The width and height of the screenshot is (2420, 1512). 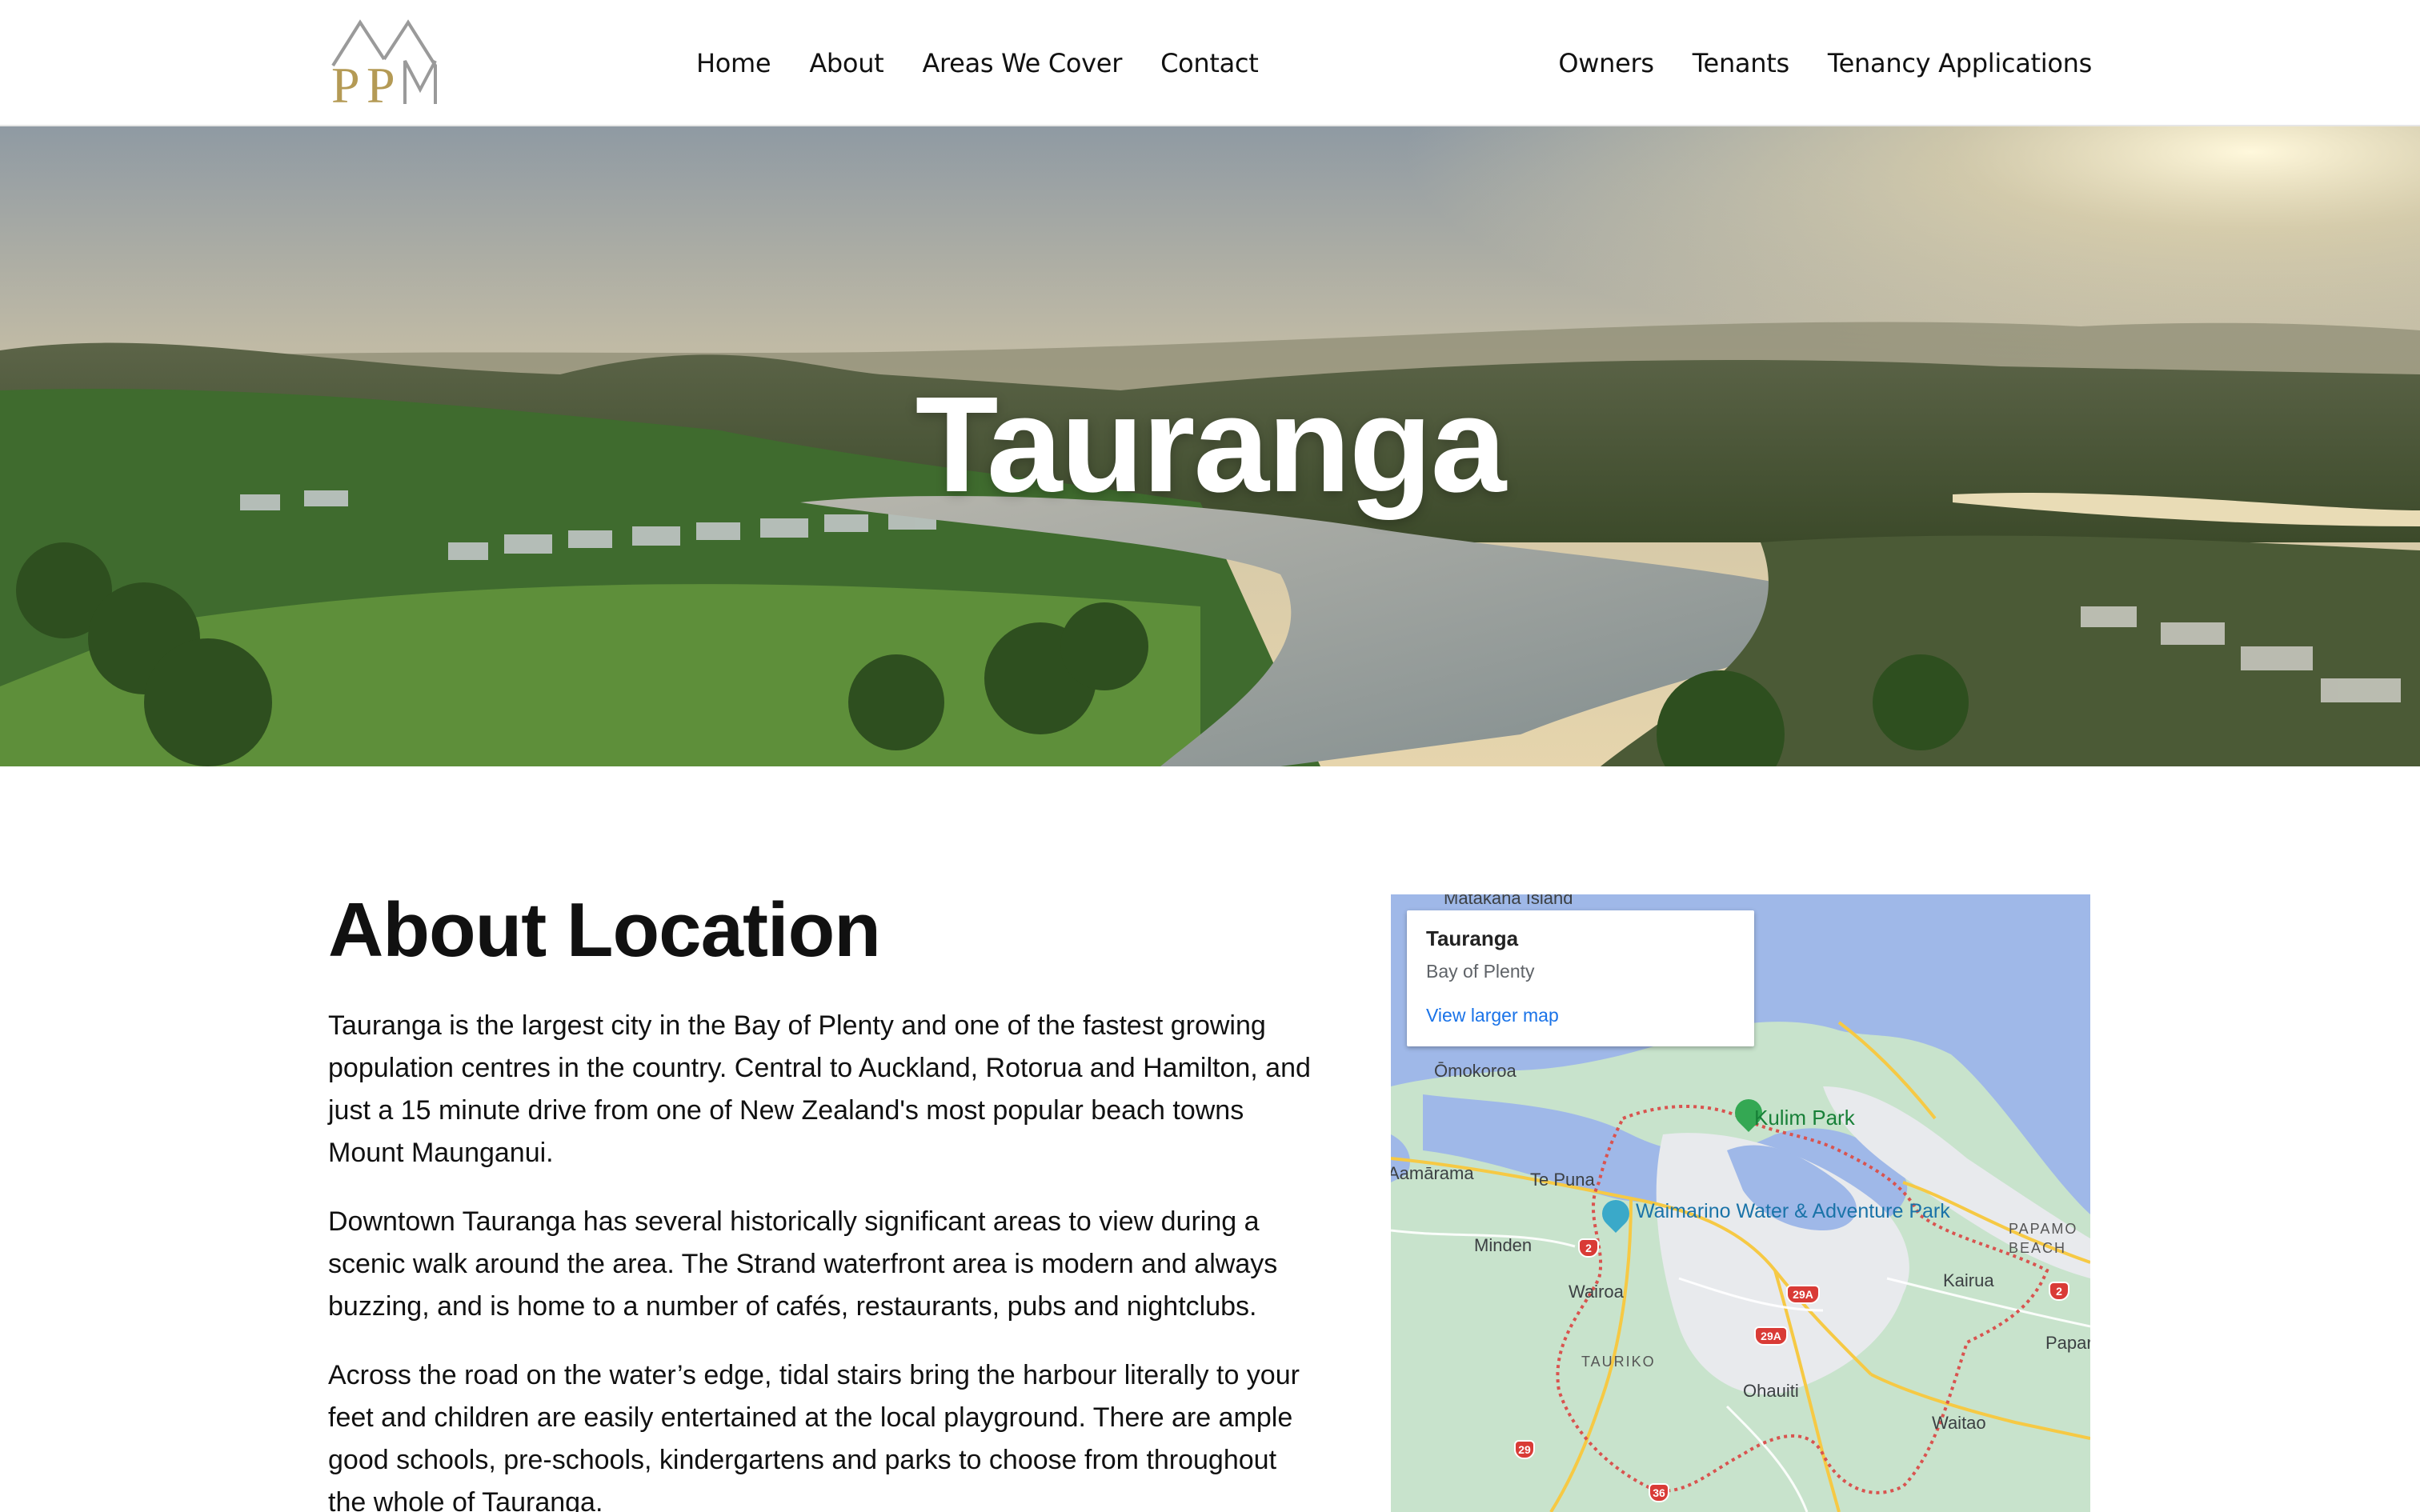 I want to click on map-label-papar: Papar, so click(x=2067, y=1343).